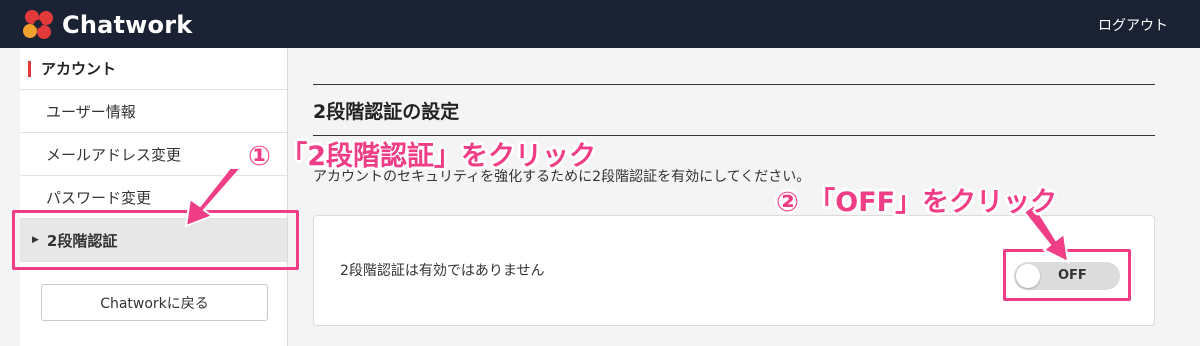 The width and height of the screenshot is (1200, 346). I want to click on sidebar-item-user-info: ユーザー情報, so click(153, 111).